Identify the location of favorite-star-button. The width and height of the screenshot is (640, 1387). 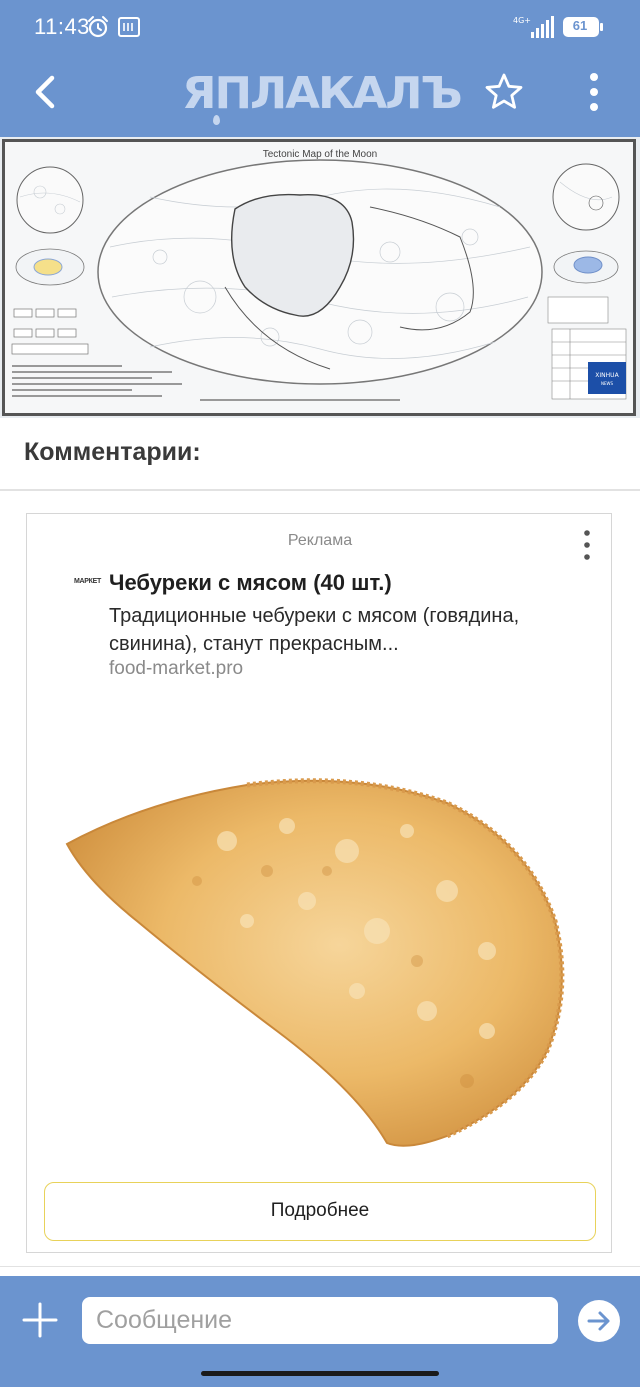
(504, 92).